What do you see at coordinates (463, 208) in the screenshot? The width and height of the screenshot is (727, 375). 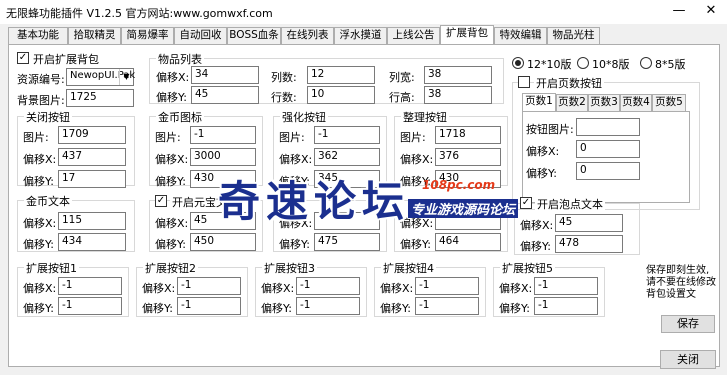 I see `forum-sub-watermark: 专业游戏源码论坛` at bounding box center [463, 208].